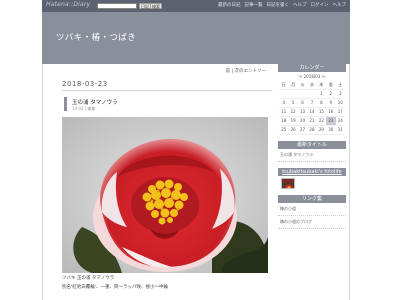 This screenshot has width=400, height=300. Describe the element at coordinates (293, 121) in the screenshot. I see `calendar-day: 19` at that location.